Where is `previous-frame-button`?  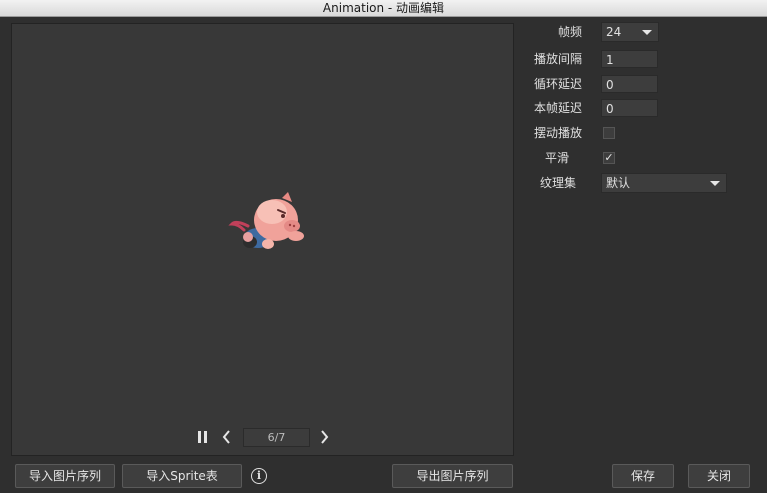
previous-frame-button is located at coordinates (227, 437).